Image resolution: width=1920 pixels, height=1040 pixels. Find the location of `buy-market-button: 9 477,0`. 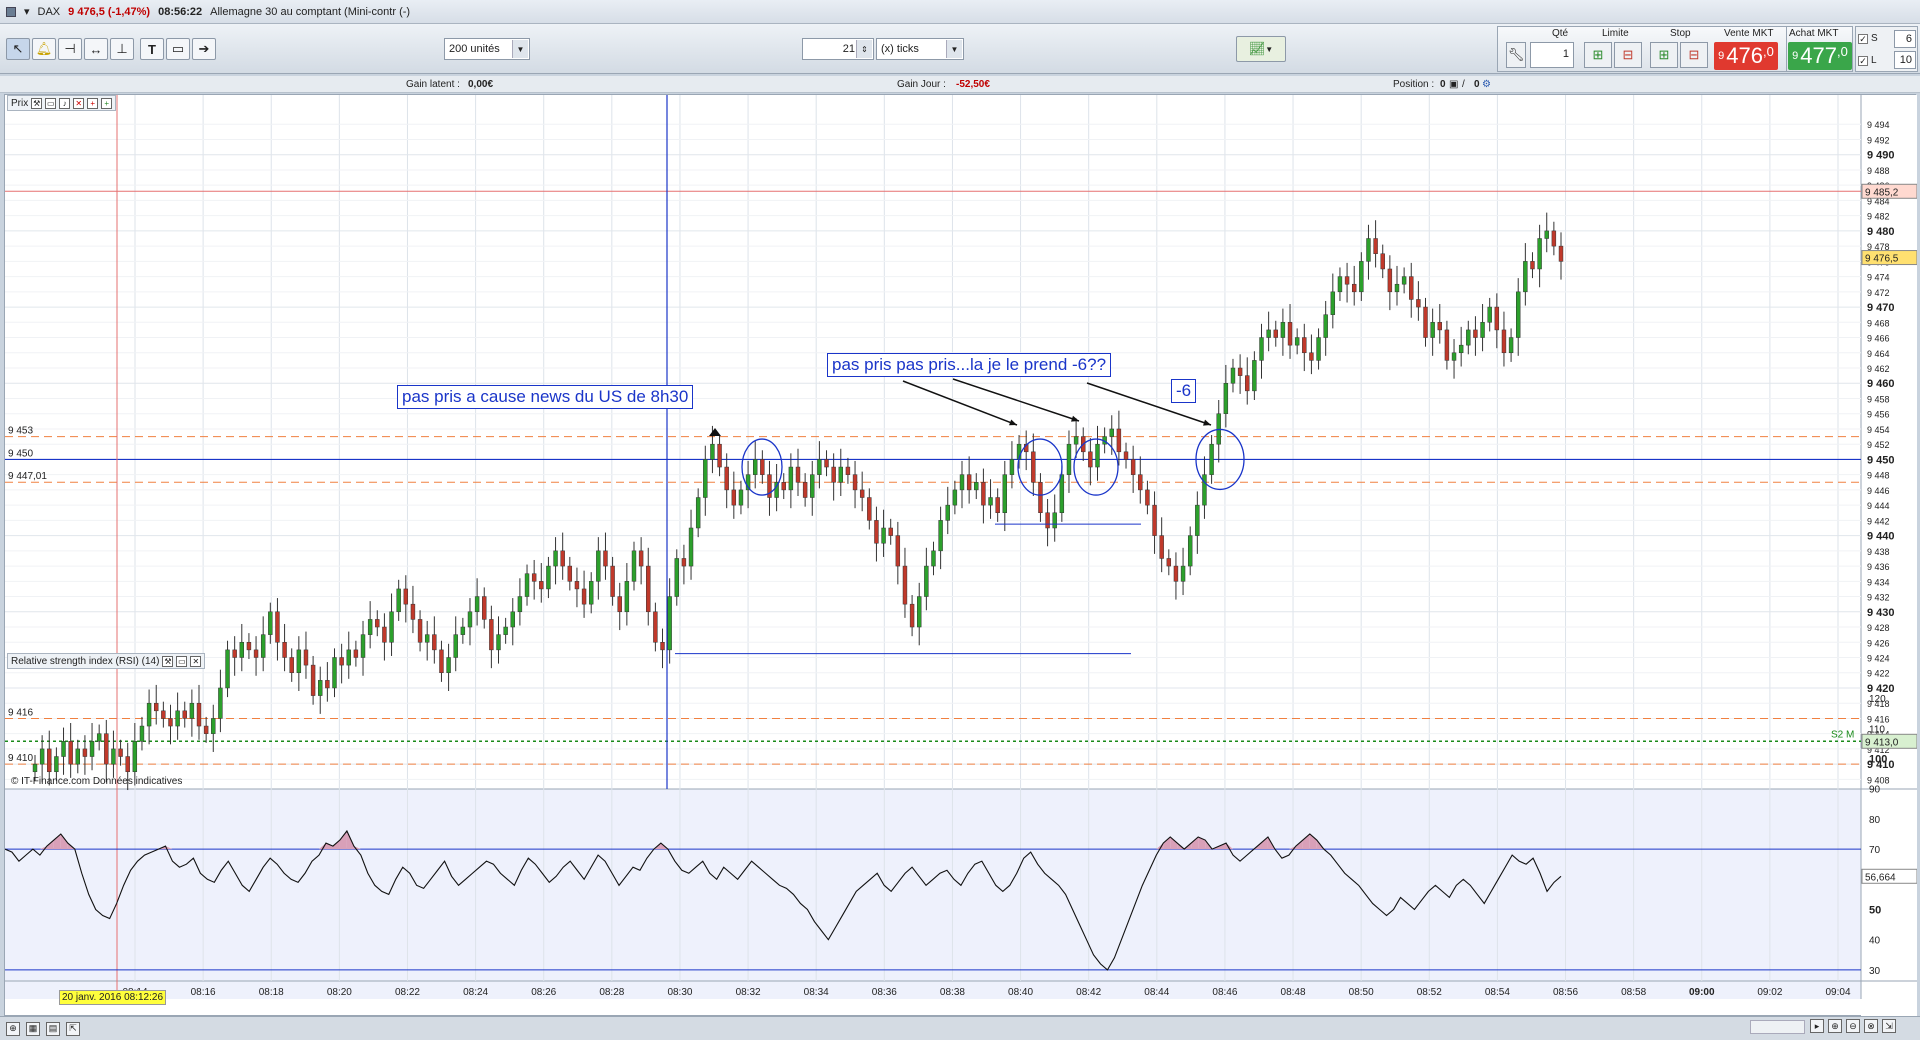

buy-market-button: 9 477,0 is located at coordinates (1820, 56).